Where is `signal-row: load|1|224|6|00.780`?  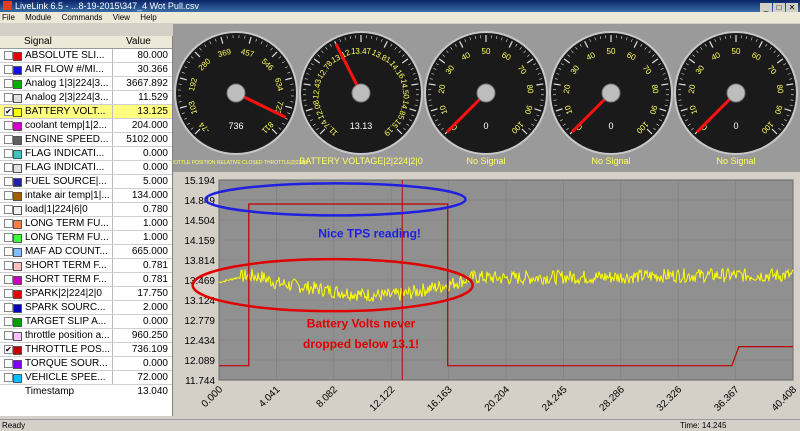
signal-row: load|1|224|6|00.780 is located at coordinates (86, 210).